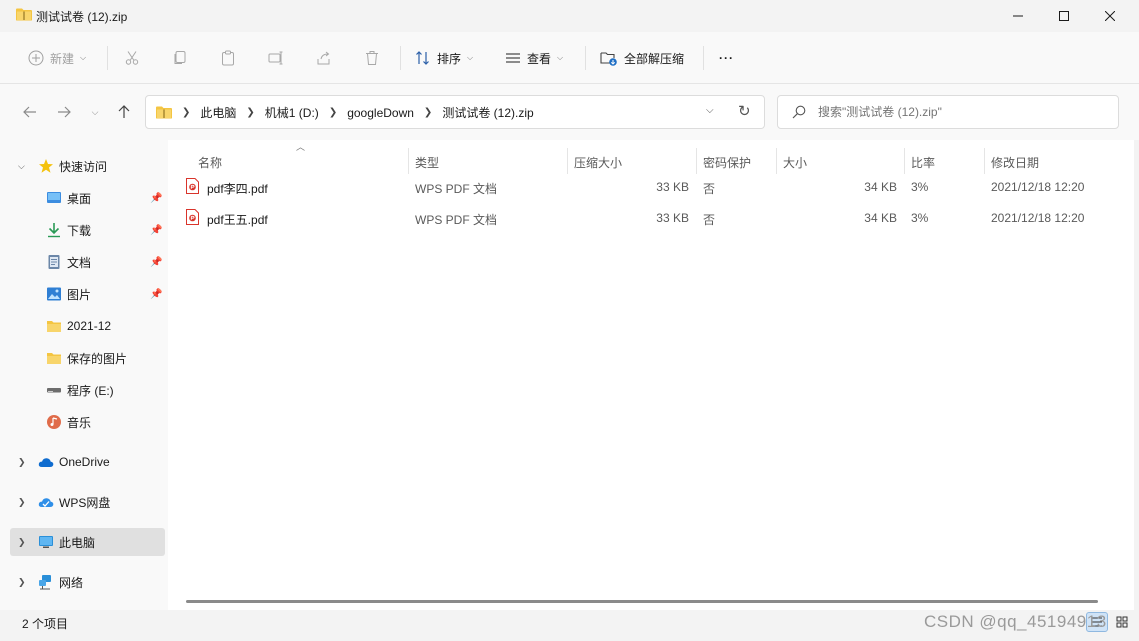 This screenshot has height=641, width=1139. I want to click on file-ratio: 3%, so click(920, 218).